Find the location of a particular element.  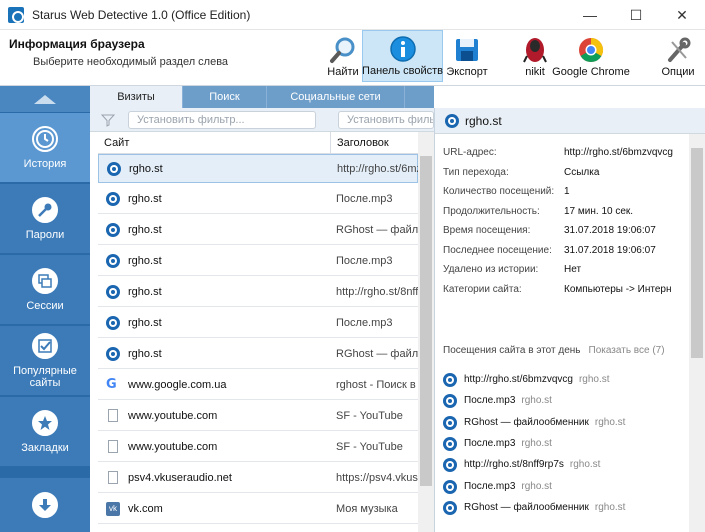

property-key: Продолжительность: is located at coordinates (491, 211).